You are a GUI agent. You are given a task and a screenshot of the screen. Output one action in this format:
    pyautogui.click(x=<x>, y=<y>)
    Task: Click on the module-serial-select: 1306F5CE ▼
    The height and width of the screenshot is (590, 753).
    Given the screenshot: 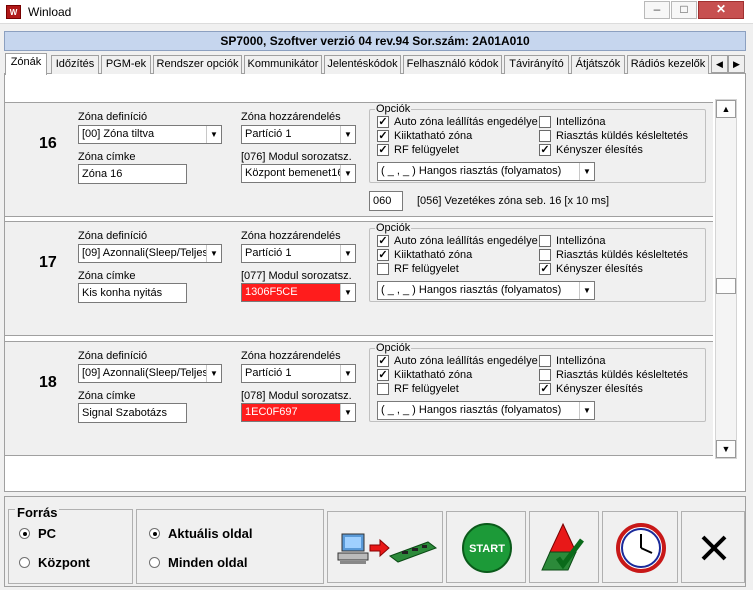 What is the action you would take?
    pyautogui.click(x=298, y=292)
    